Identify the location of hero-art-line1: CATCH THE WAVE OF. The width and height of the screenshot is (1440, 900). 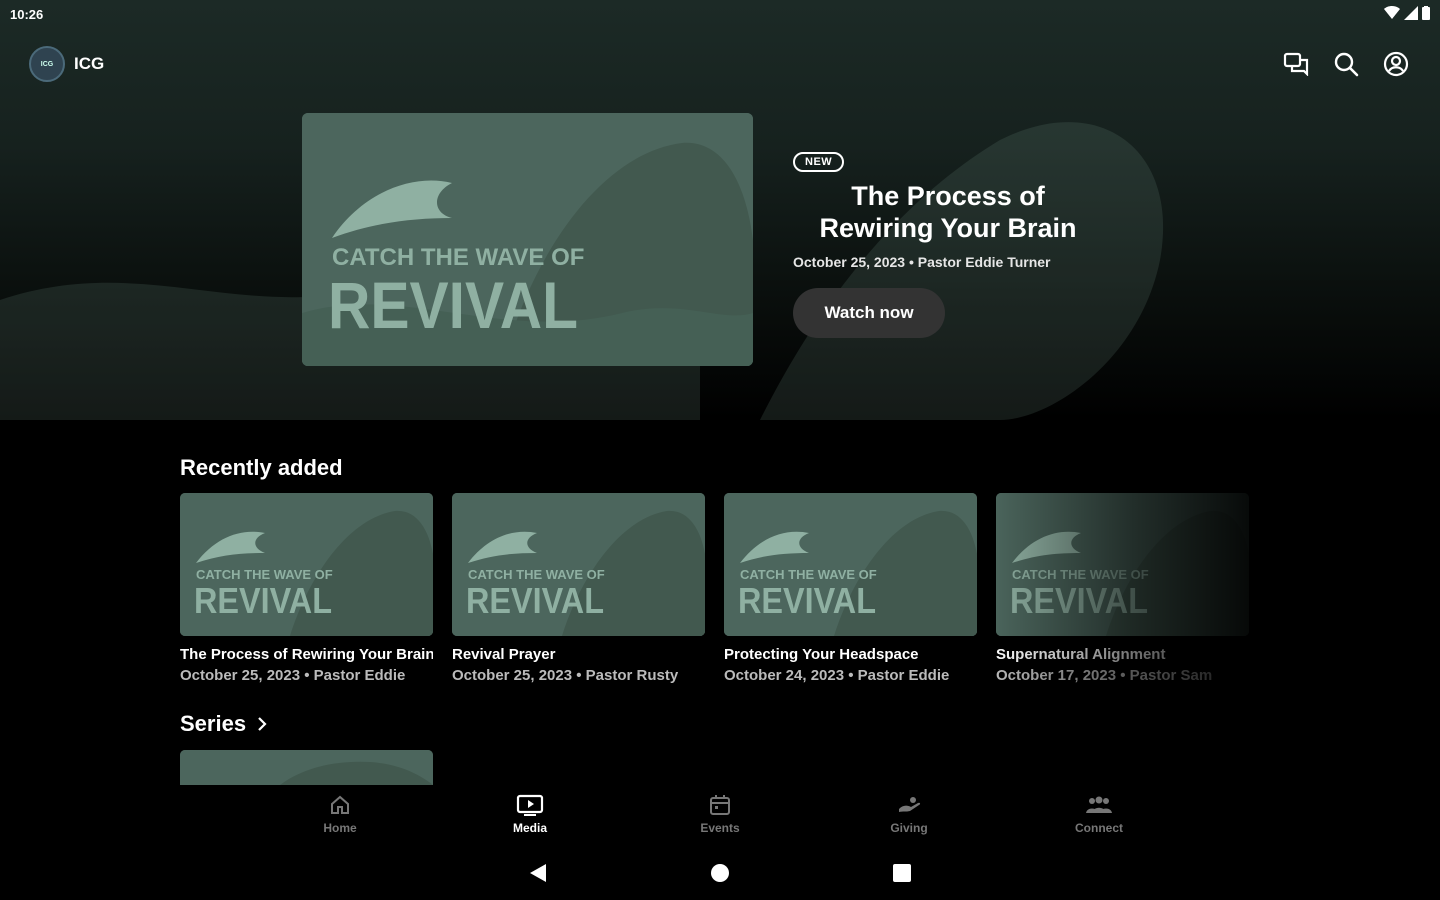
(458, 257).